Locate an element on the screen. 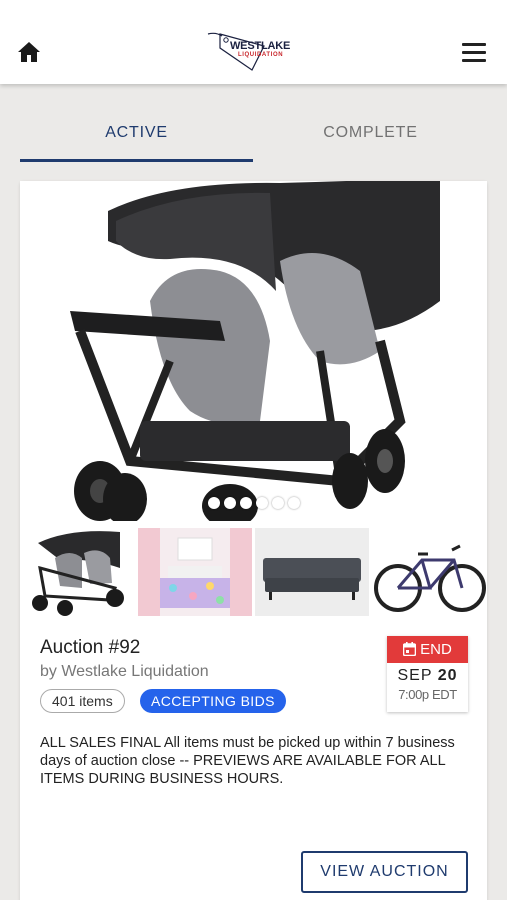  tab-active: ACTIVE is located at coordinates (136, 134).